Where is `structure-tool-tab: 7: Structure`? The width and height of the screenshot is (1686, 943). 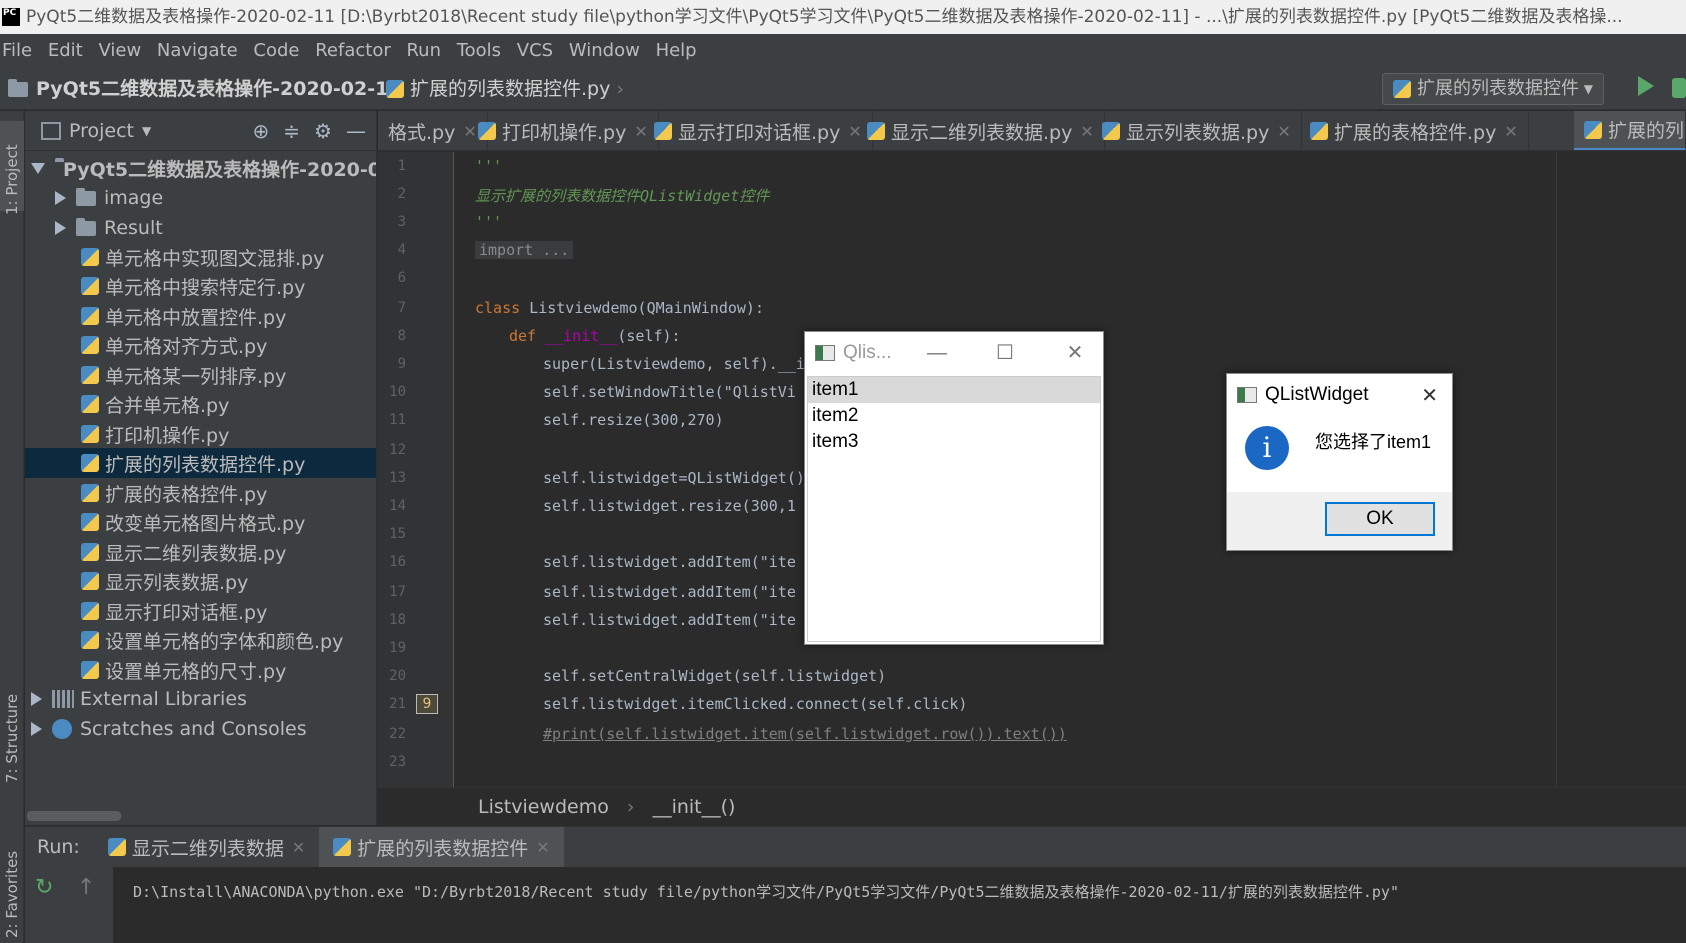
structure-tool-tab: 7: Structure is located at coordinates (12, 727).